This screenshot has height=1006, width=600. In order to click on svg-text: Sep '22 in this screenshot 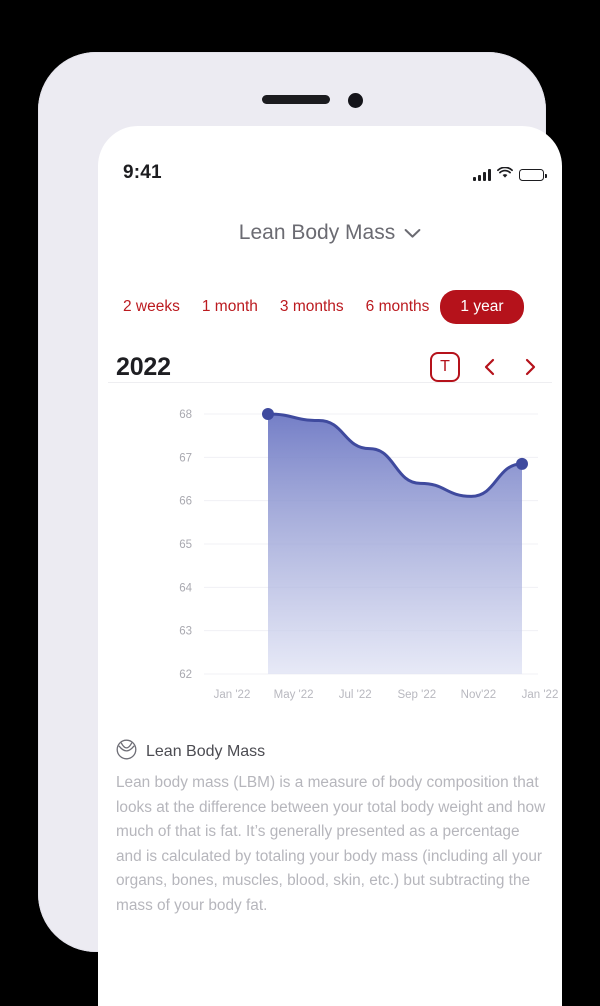, I will do `click(416, 695)`.